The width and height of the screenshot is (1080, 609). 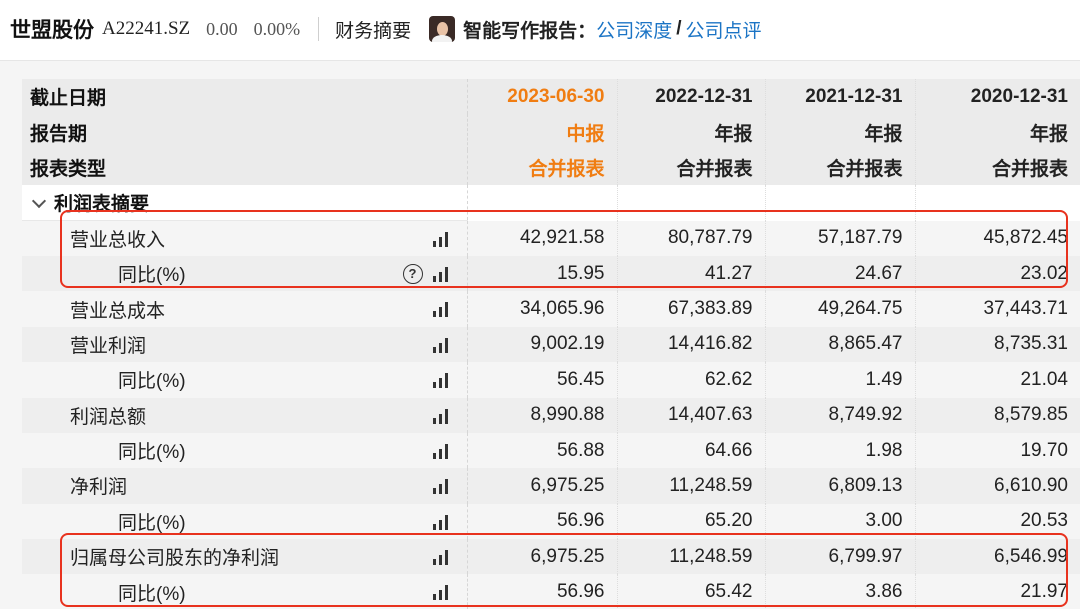 What do you see at coordinates (997, 415) in the screenshot?
I see `value-cell: 8,579.85` at bounding box center [997, 415].